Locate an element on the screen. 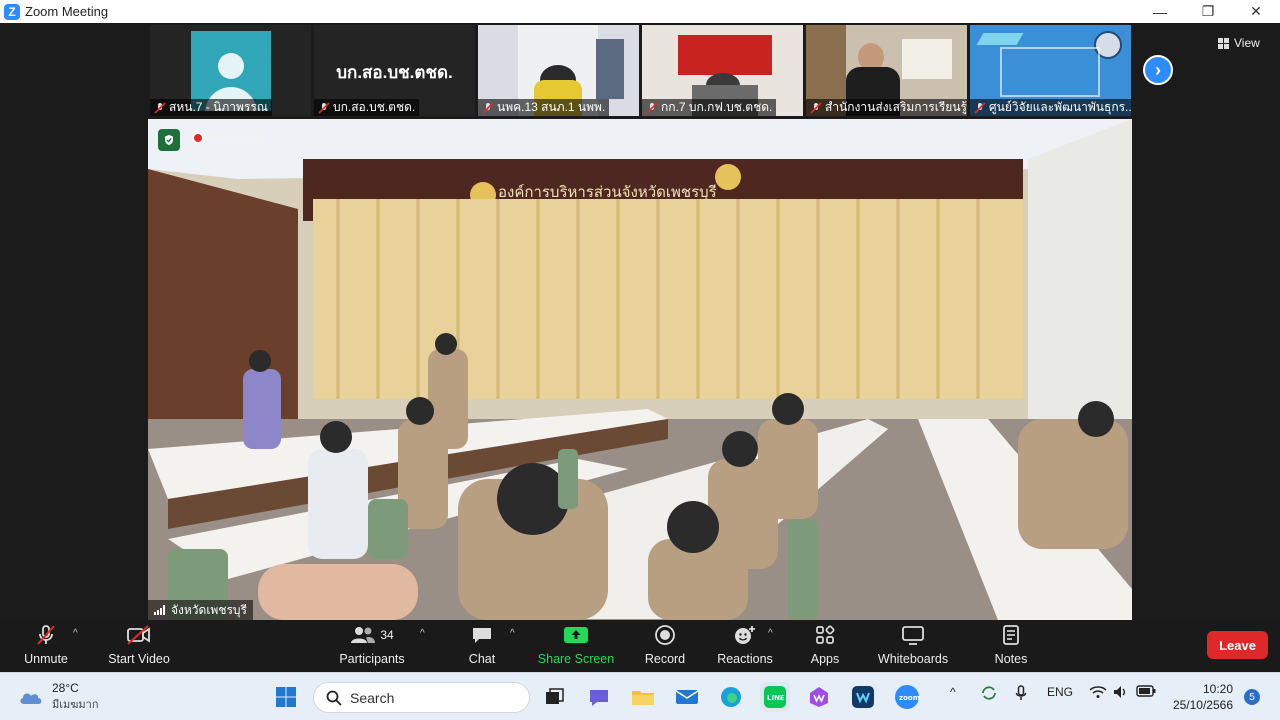  participants-count: 34 is located at coordinates (387, 635).